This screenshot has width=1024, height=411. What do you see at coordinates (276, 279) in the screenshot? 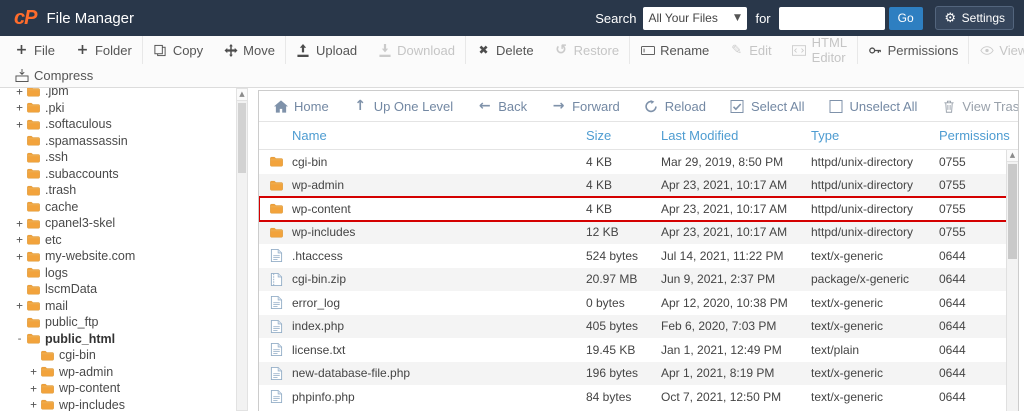
I see `archive-file-icon` at bounding box center [276, 279].